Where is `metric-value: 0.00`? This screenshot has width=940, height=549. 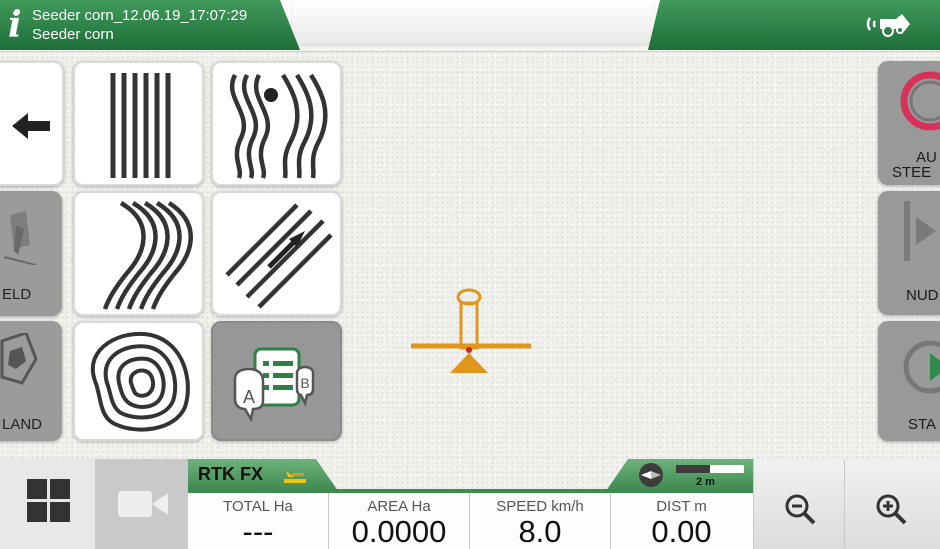 metric-value: 0.00 is located at coordinates (681, 531).